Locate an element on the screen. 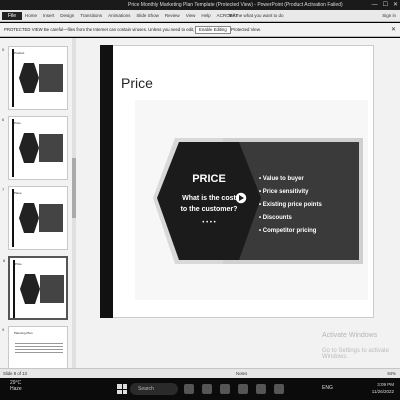 This screenshot has width=400, height=400. slide-thumbnail: 9 Planning Plan is located at coordinates (35, 347).